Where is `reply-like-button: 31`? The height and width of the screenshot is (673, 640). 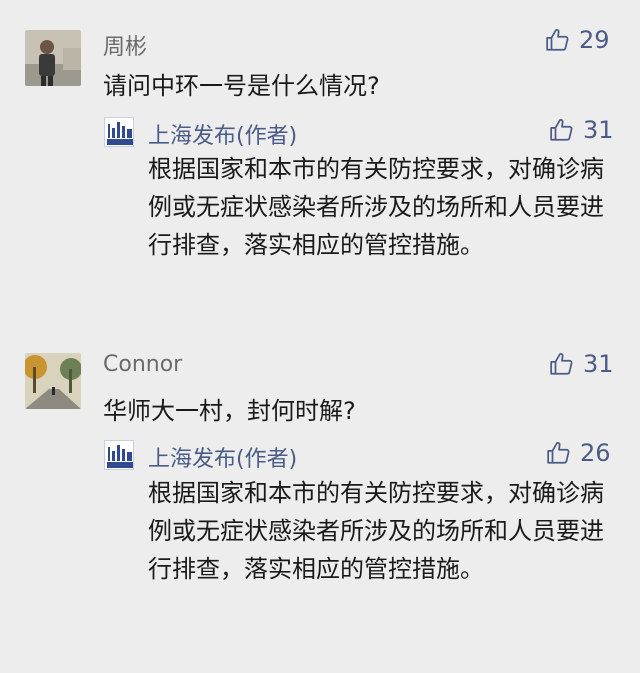 reply-like-button: 31 is located at coordinates (581, 130).